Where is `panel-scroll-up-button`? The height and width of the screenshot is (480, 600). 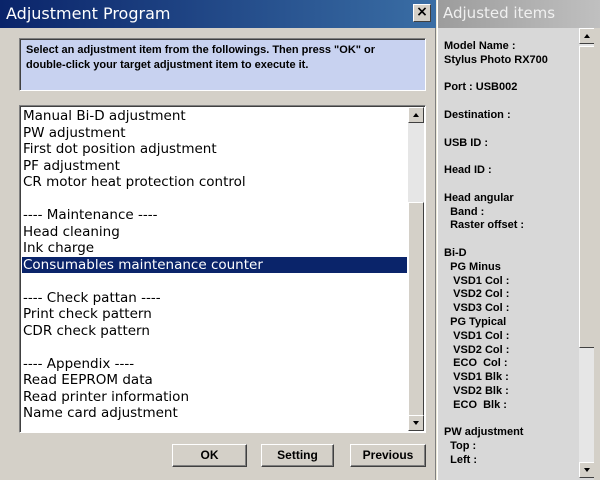
panel-scroll-up-button is located at coordinates (587, 36).